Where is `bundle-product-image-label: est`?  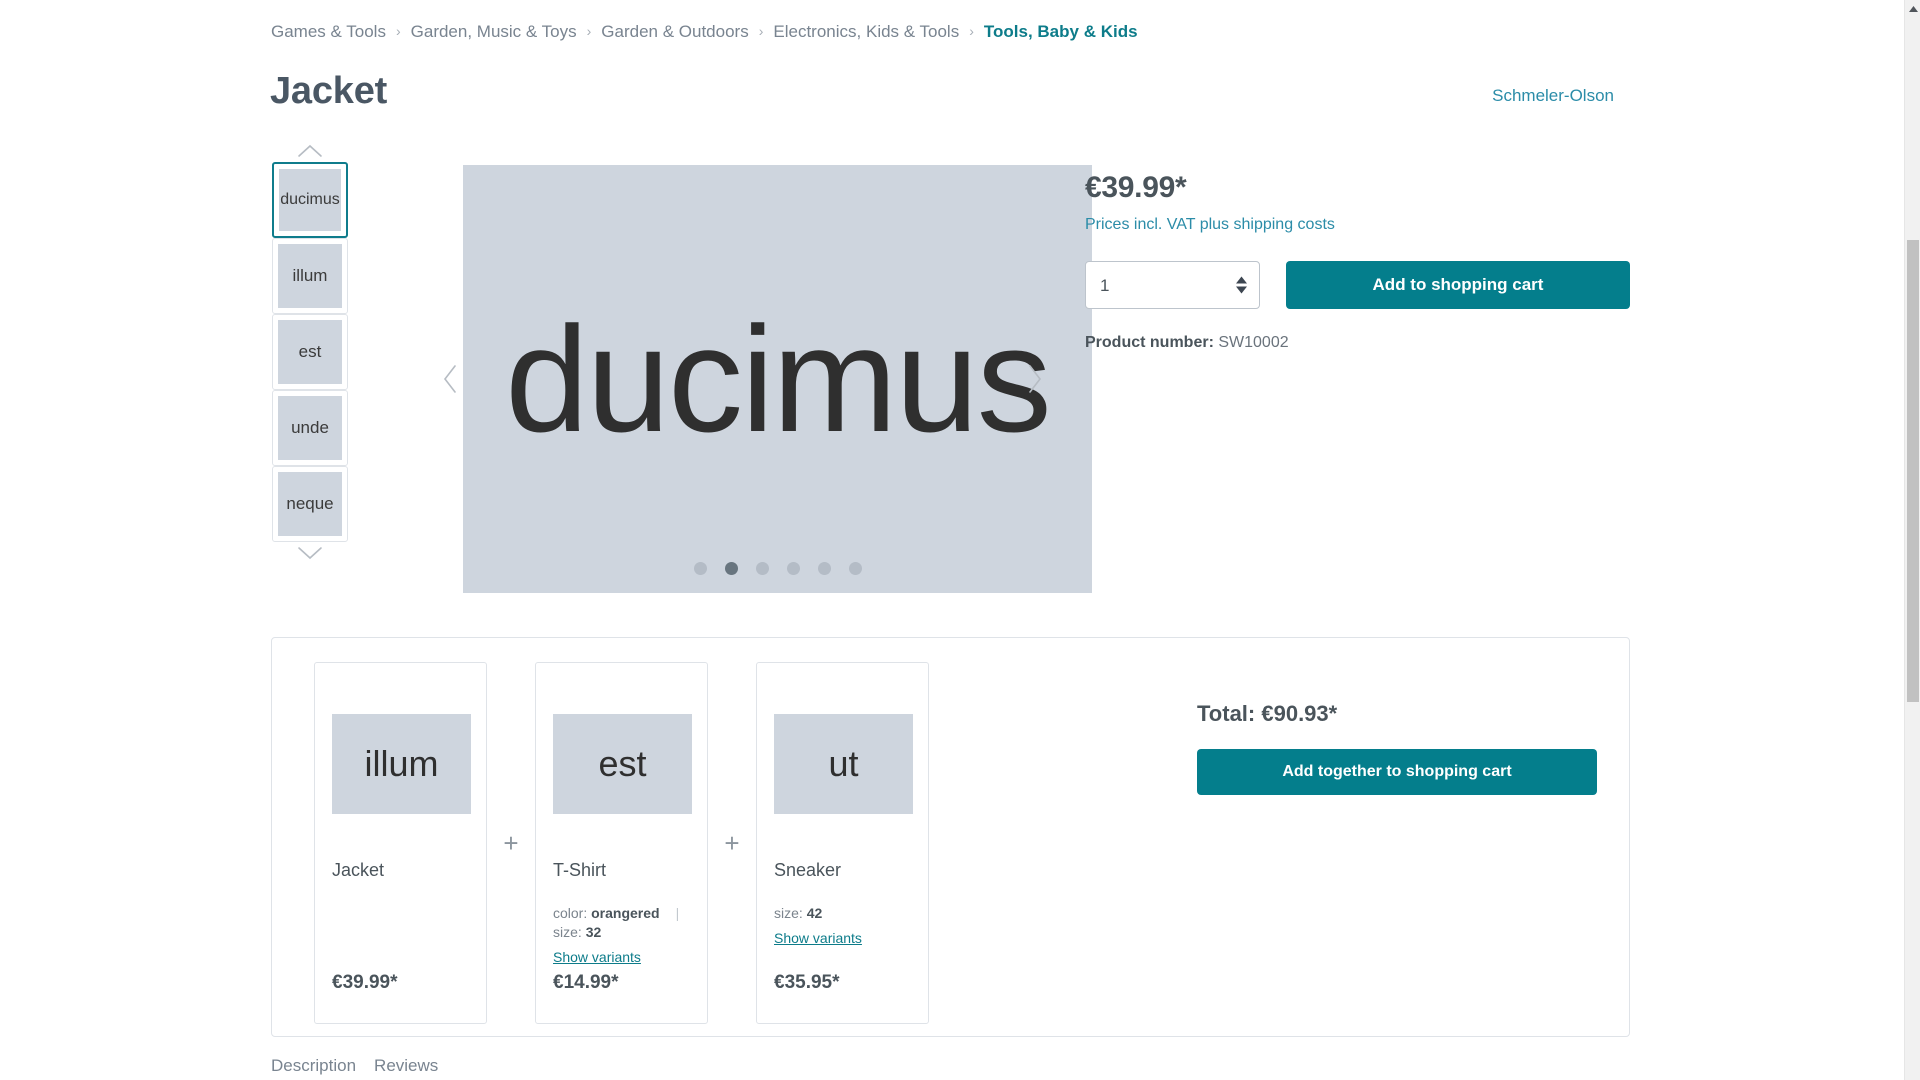 bundle-product-image-label: est is located at coordinates (622, 763).